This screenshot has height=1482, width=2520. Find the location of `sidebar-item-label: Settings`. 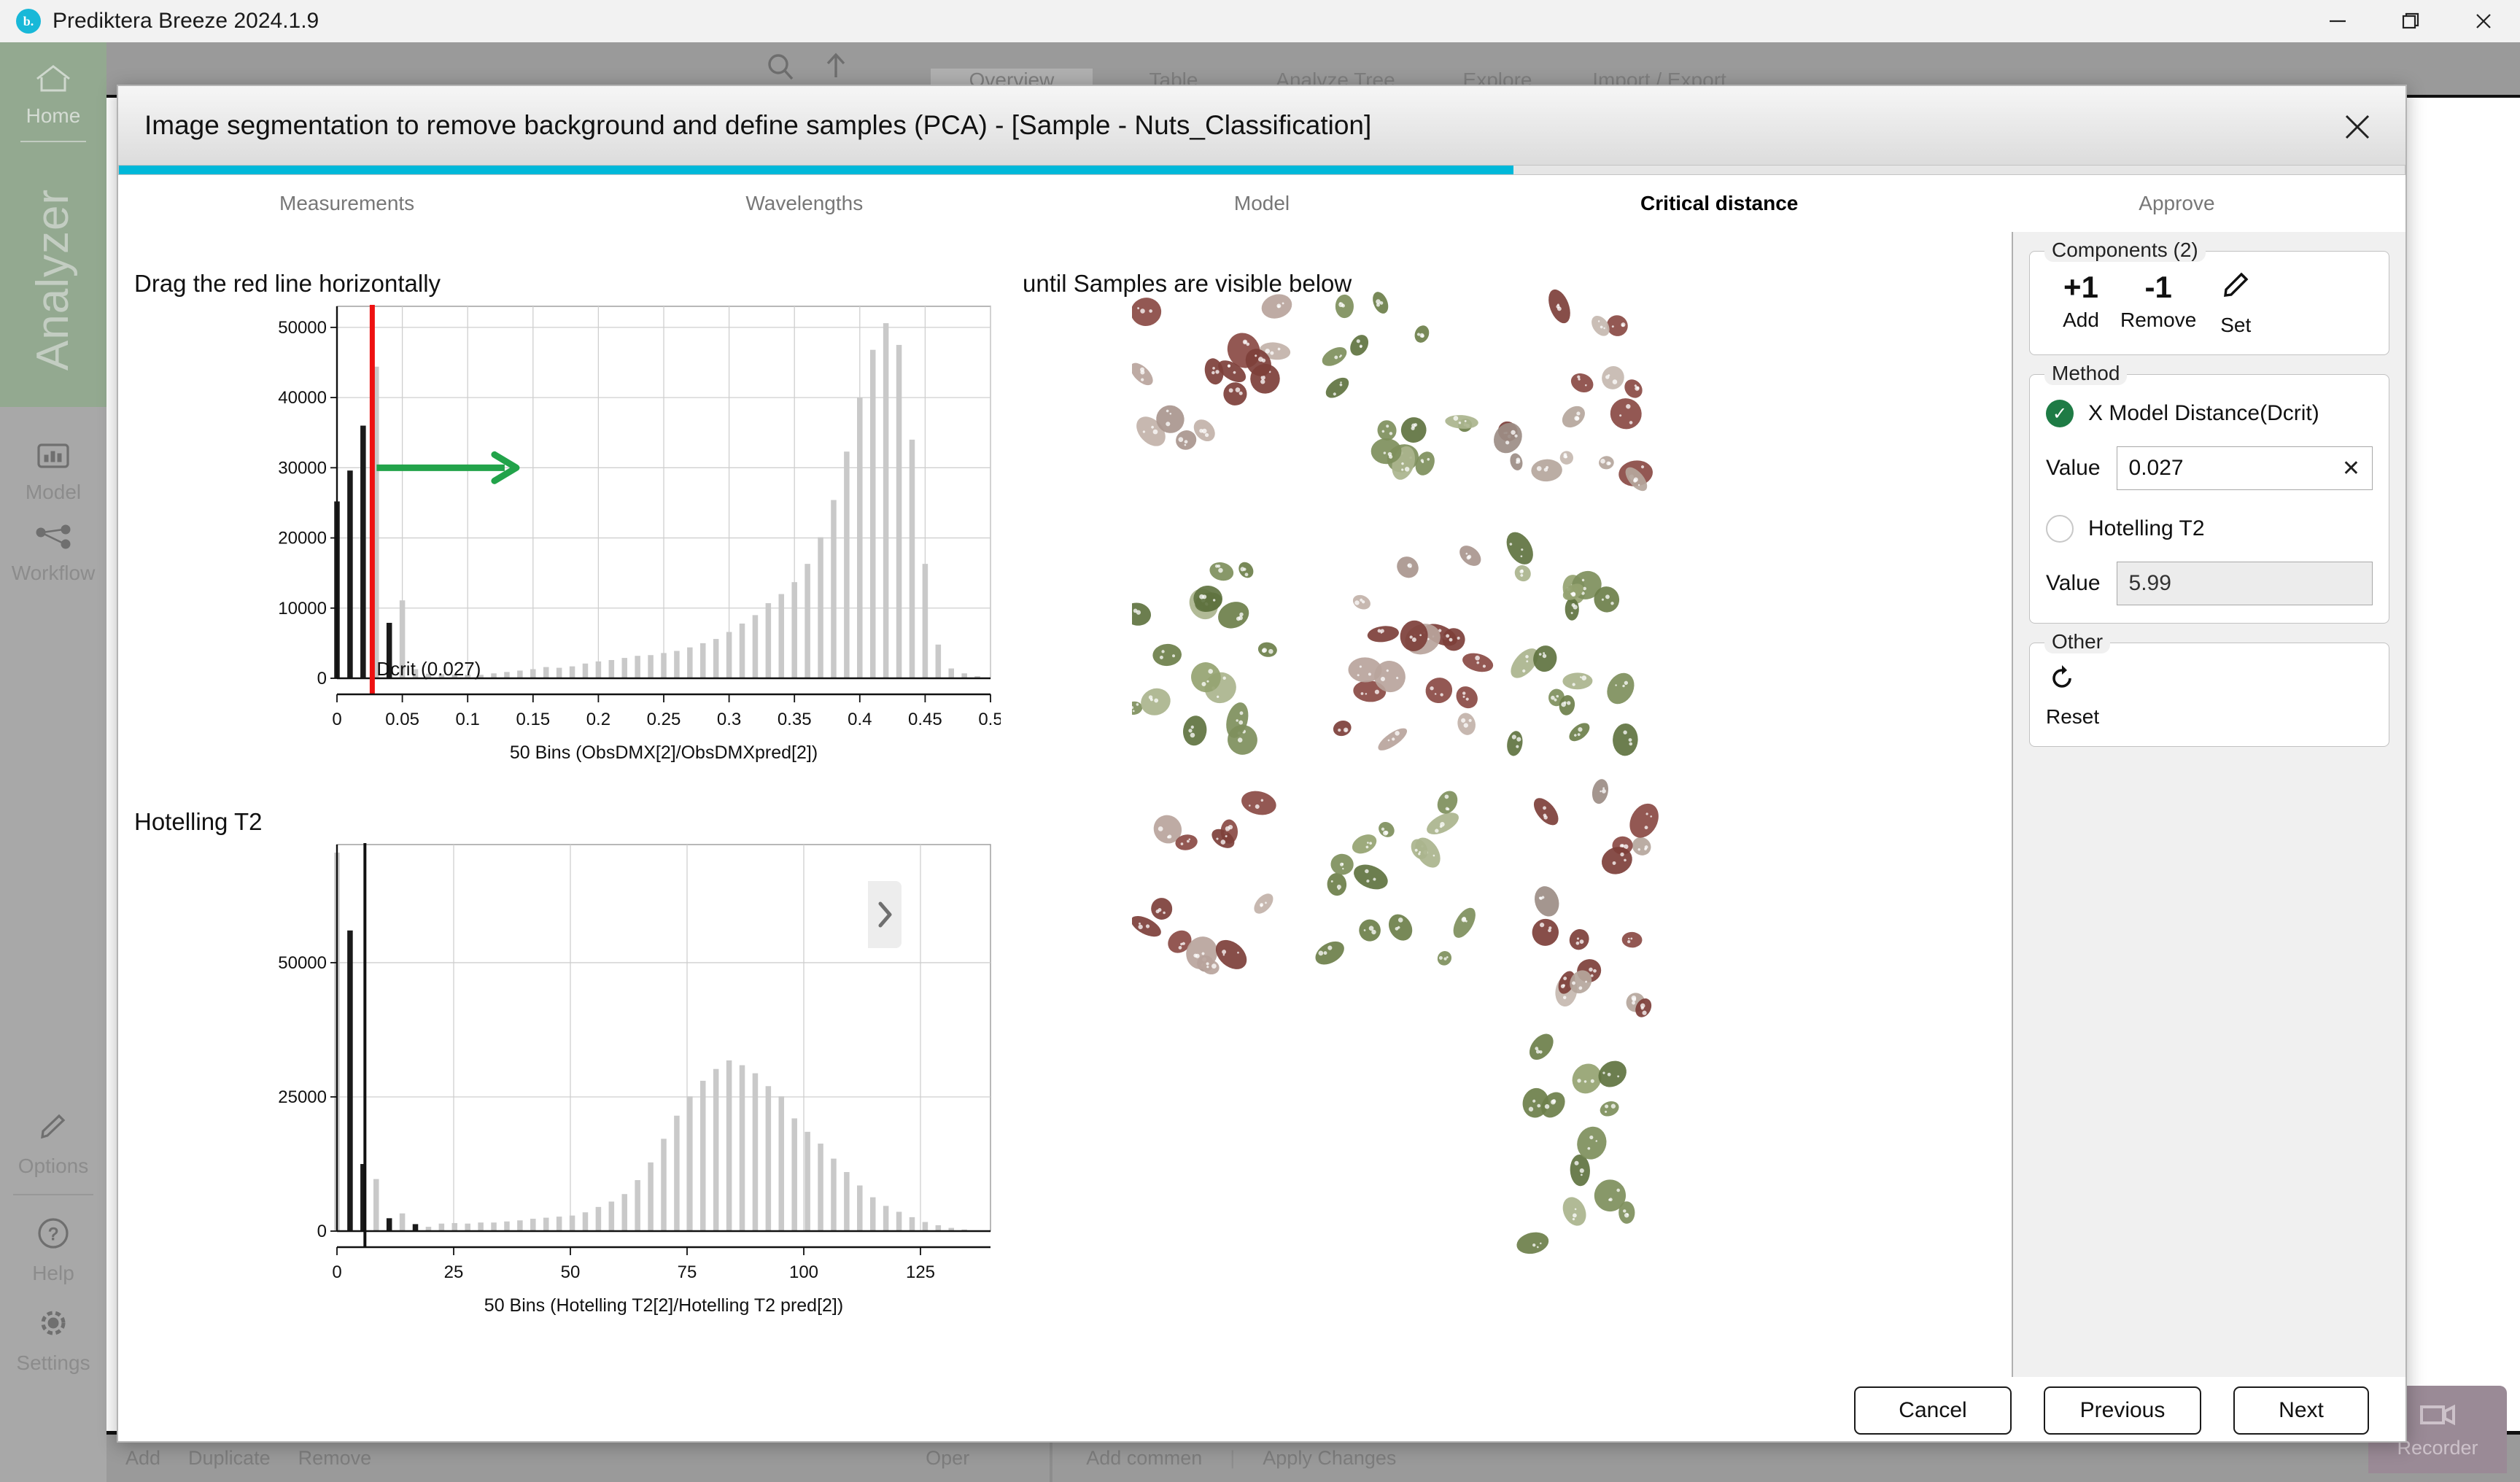

sidebar-item-label: Settings is located at coordinates (53, 1363).